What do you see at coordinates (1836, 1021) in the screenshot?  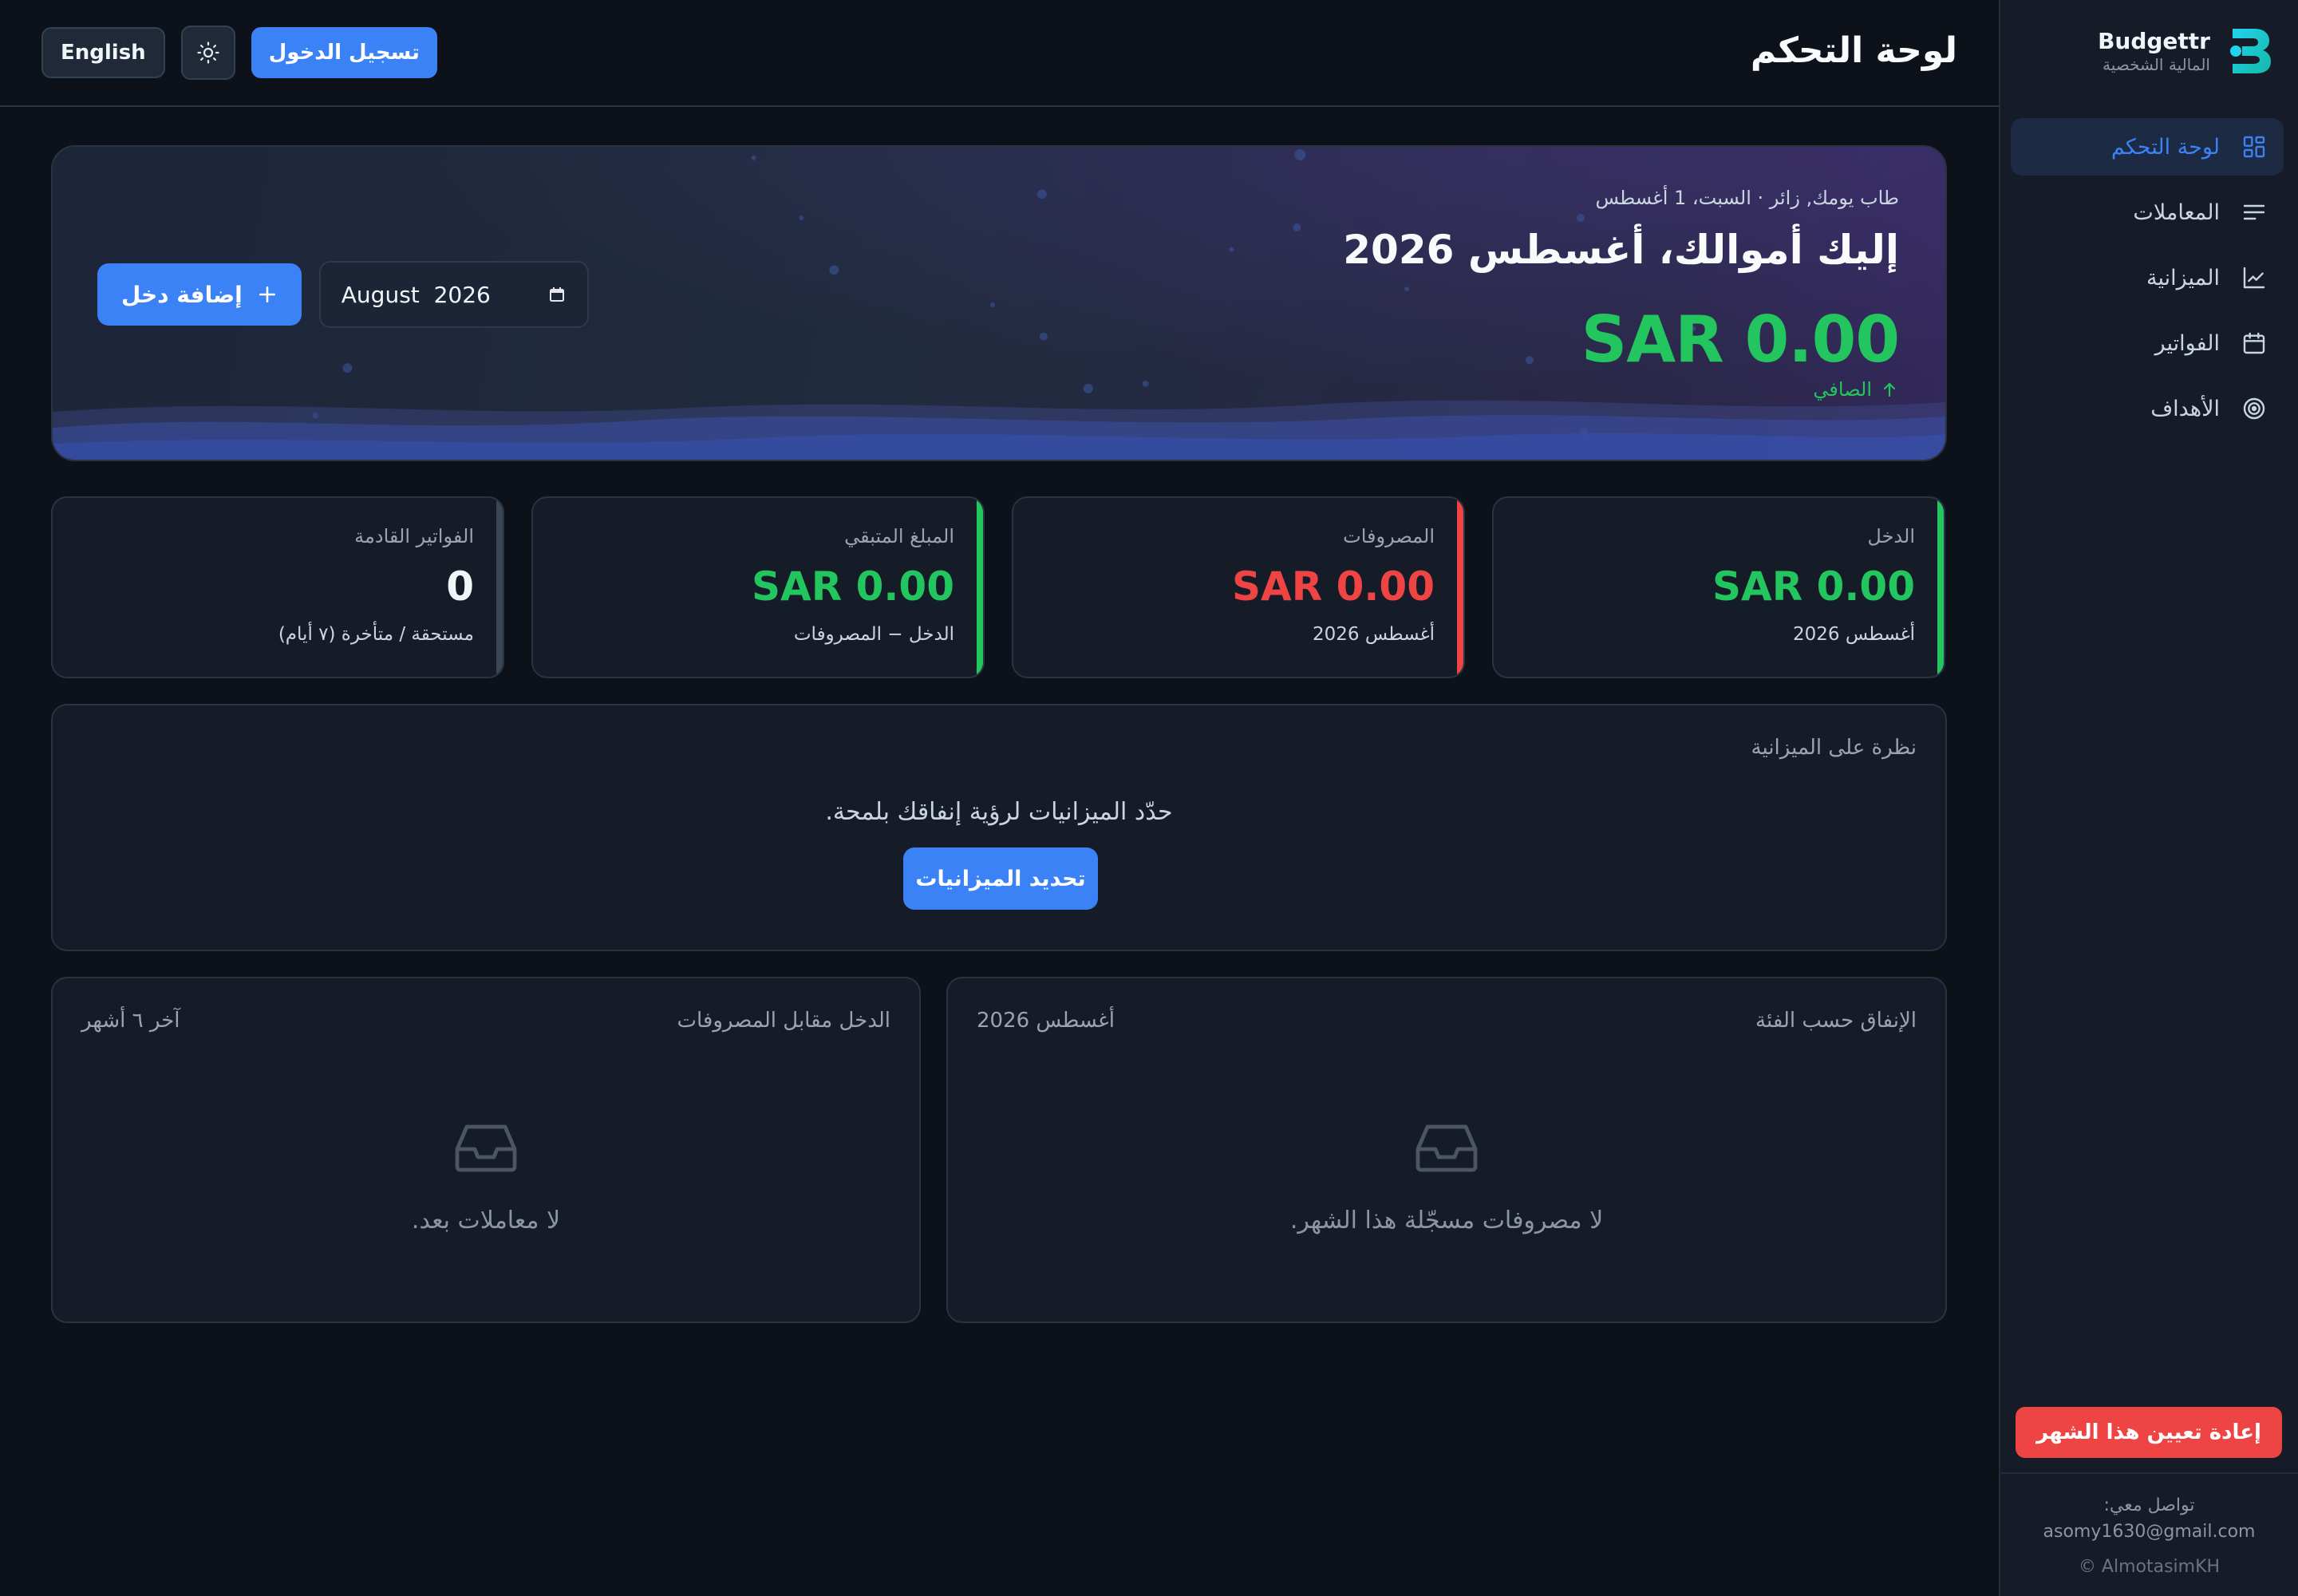 I see `panel-title: الإنفاق حسب الفئة` at bounding box center [1836, 1021].